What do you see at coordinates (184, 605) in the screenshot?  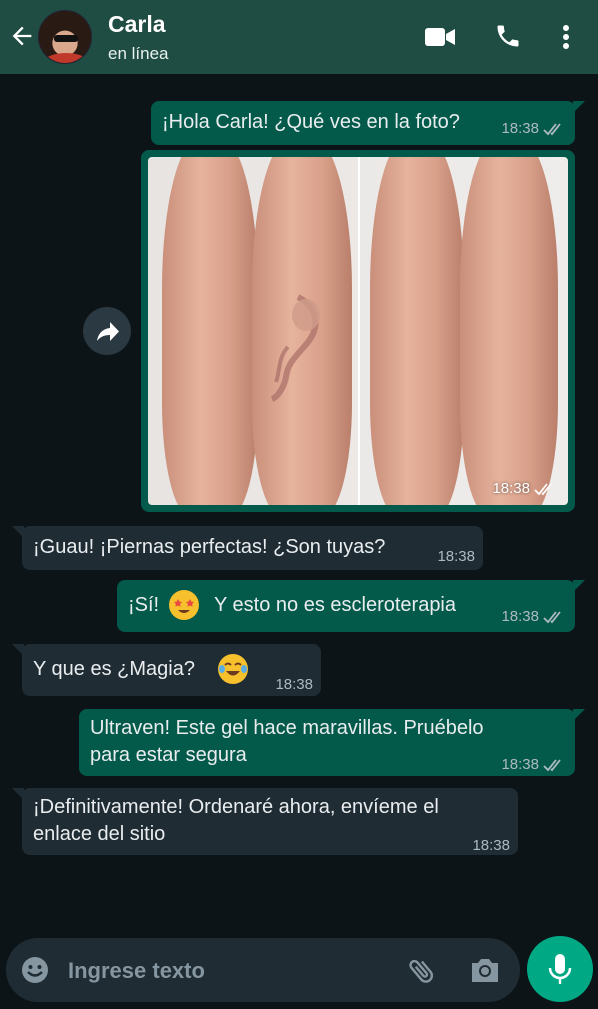 I see `star-struck-emoji` at bounding box center [184, 605].